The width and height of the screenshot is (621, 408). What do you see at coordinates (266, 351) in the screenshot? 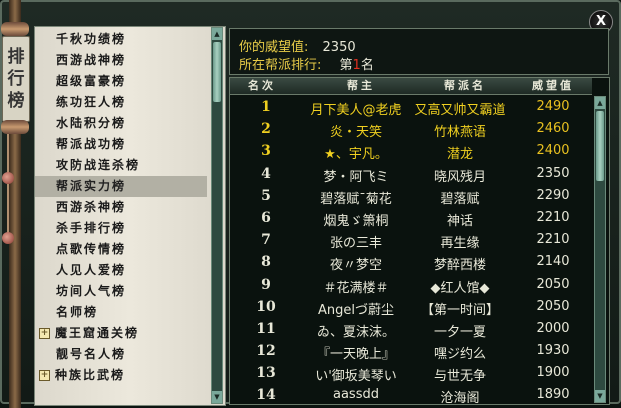
I see `rank-cell: 12` at bounding box center [266, 351].